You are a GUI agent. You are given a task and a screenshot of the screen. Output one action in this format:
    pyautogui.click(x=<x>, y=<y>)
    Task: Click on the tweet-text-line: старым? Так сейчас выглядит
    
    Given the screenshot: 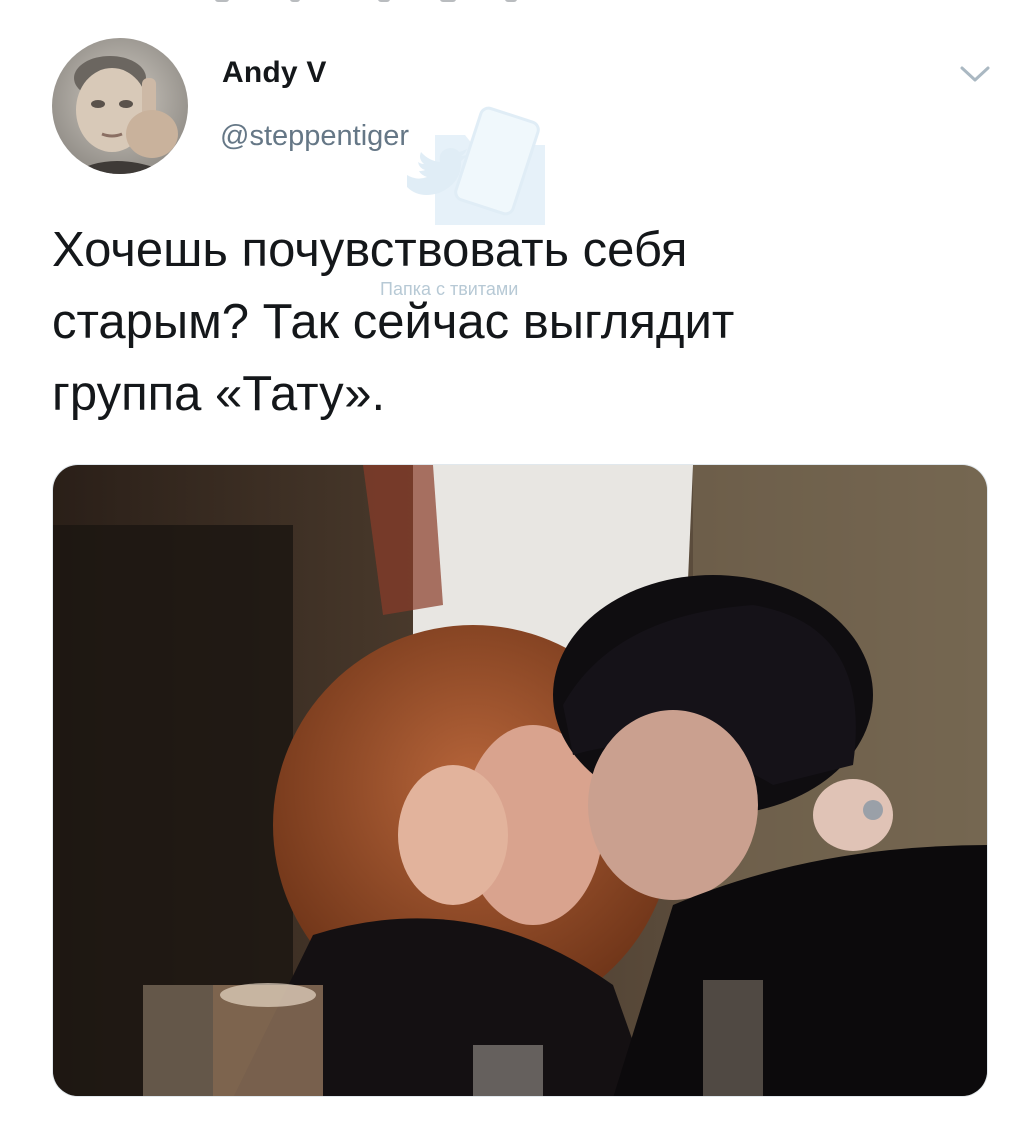 What is the action you would take?
    pyautogui.click(x=393, y=322)
    